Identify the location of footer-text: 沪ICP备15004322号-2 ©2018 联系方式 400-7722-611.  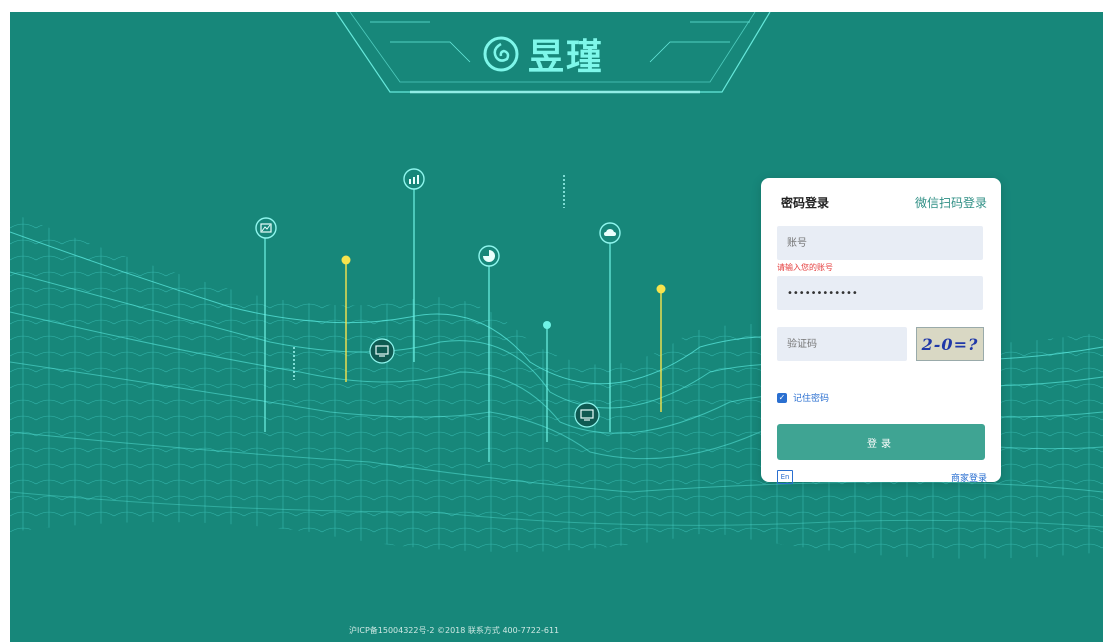
(454, 630).